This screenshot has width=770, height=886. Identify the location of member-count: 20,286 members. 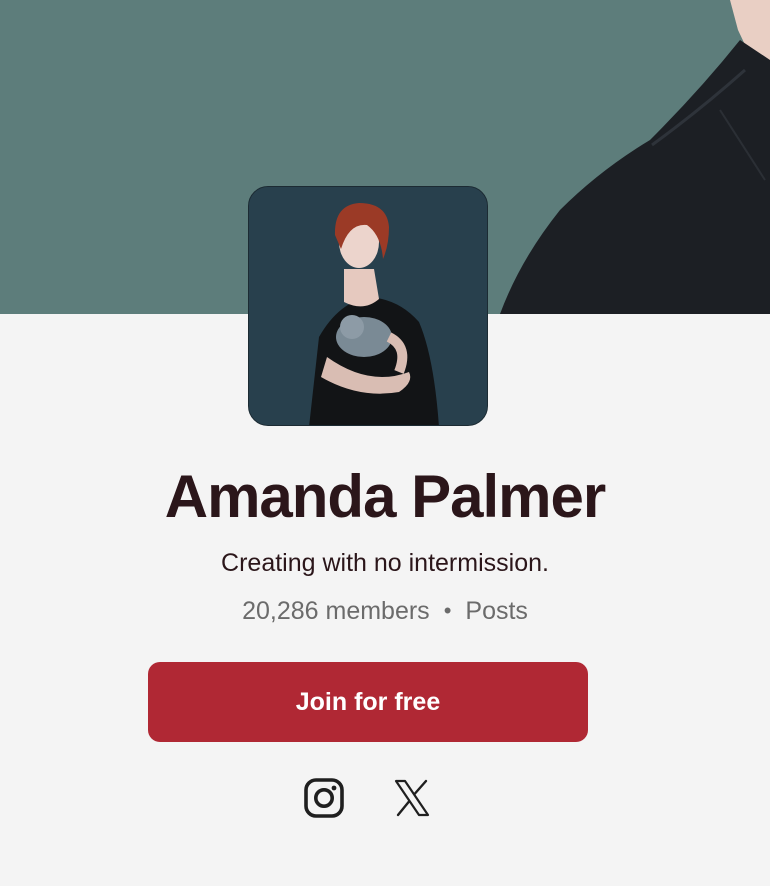
(336, 611).